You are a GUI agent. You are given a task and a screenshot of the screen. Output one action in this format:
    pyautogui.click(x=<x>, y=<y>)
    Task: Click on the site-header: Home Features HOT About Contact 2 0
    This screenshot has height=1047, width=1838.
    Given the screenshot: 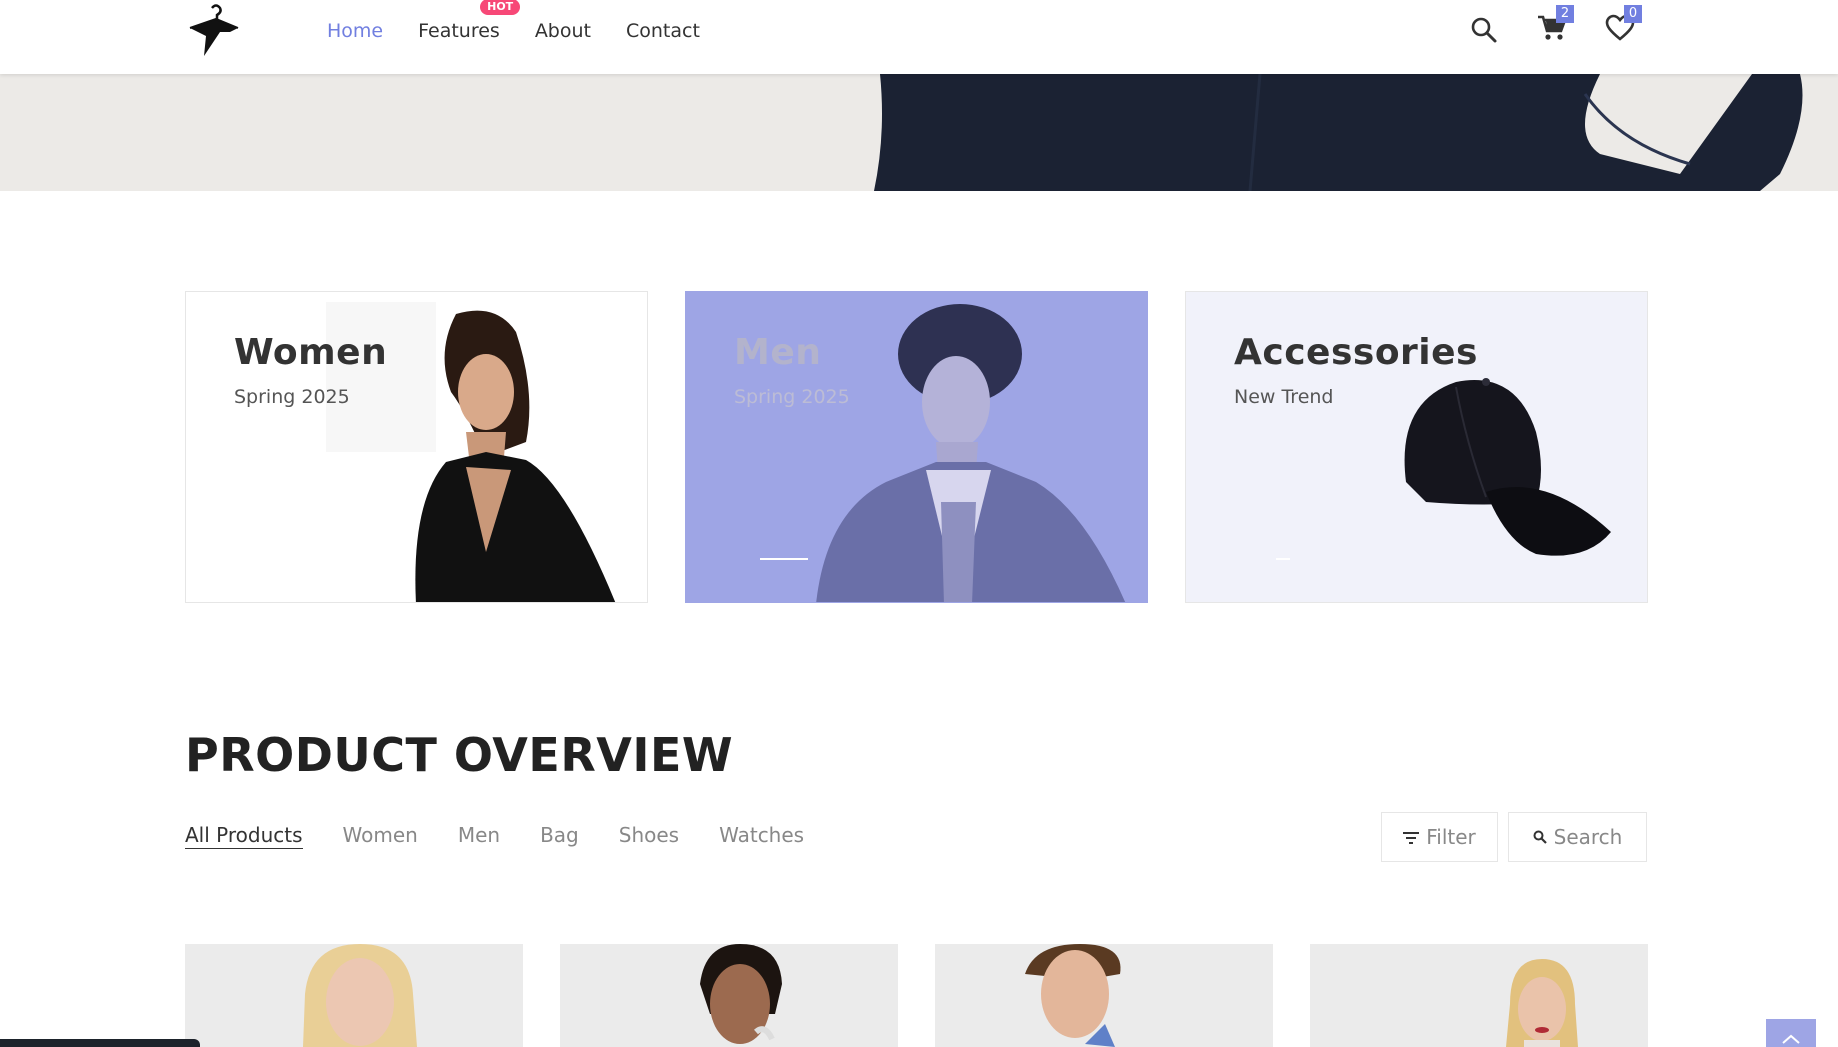 What is the action you would take?
    pyautogui.click(x=919, y=37)
    